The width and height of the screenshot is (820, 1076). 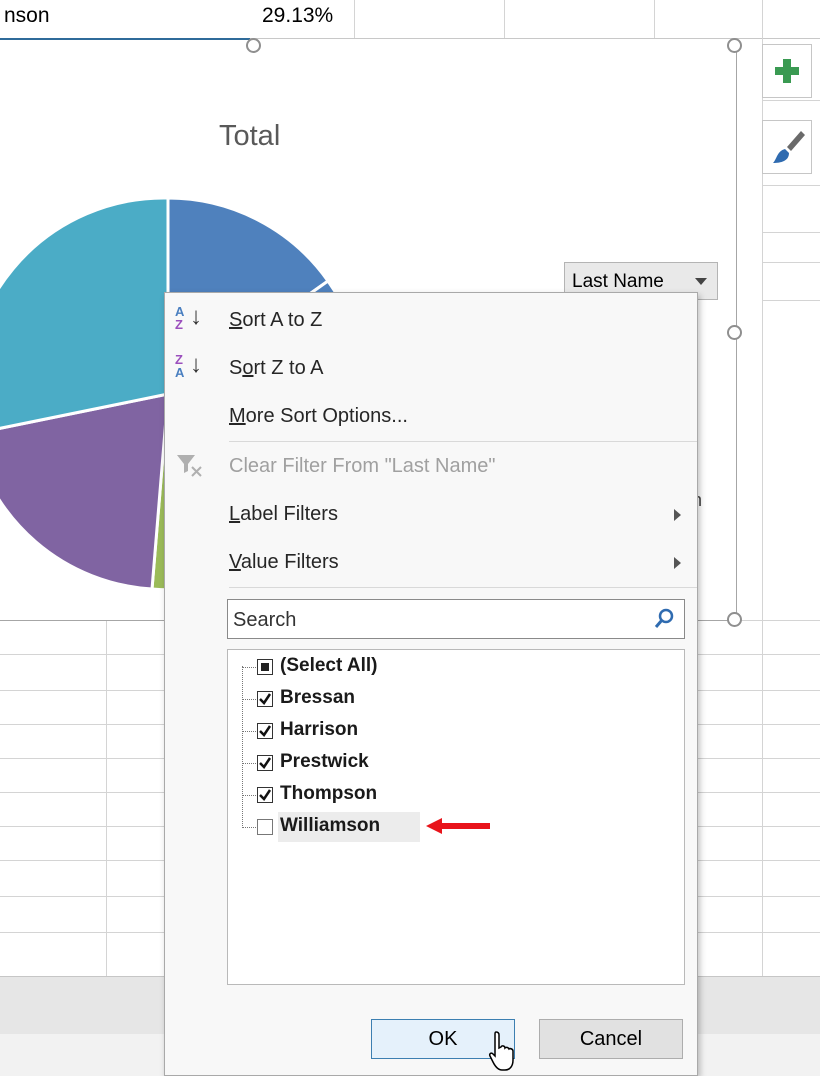 I want to click on clear-filter-label: Clear Filter From "Last Name", so click(x=362, y=466).